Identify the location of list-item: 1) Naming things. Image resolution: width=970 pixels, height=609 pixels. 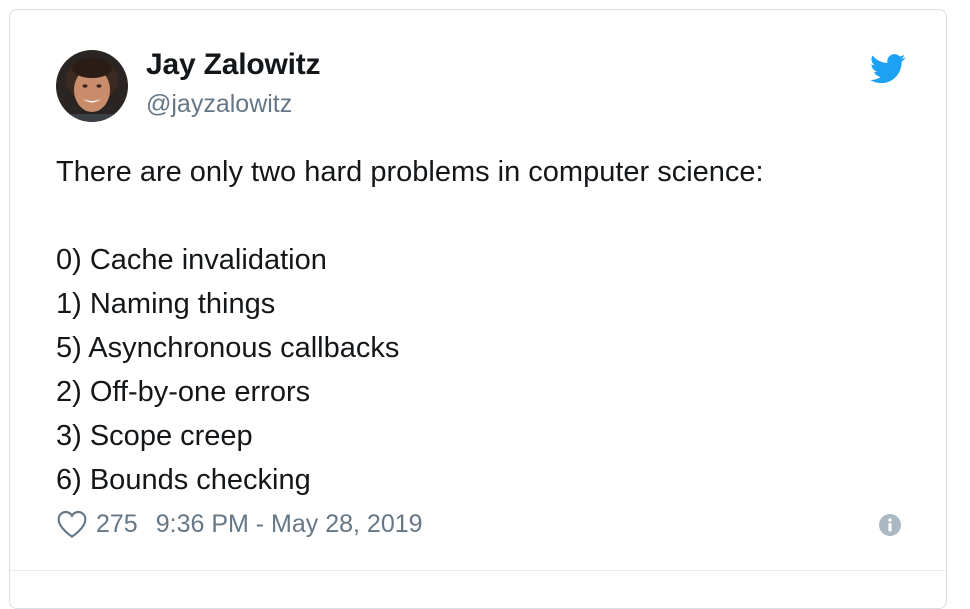
(166, 304).